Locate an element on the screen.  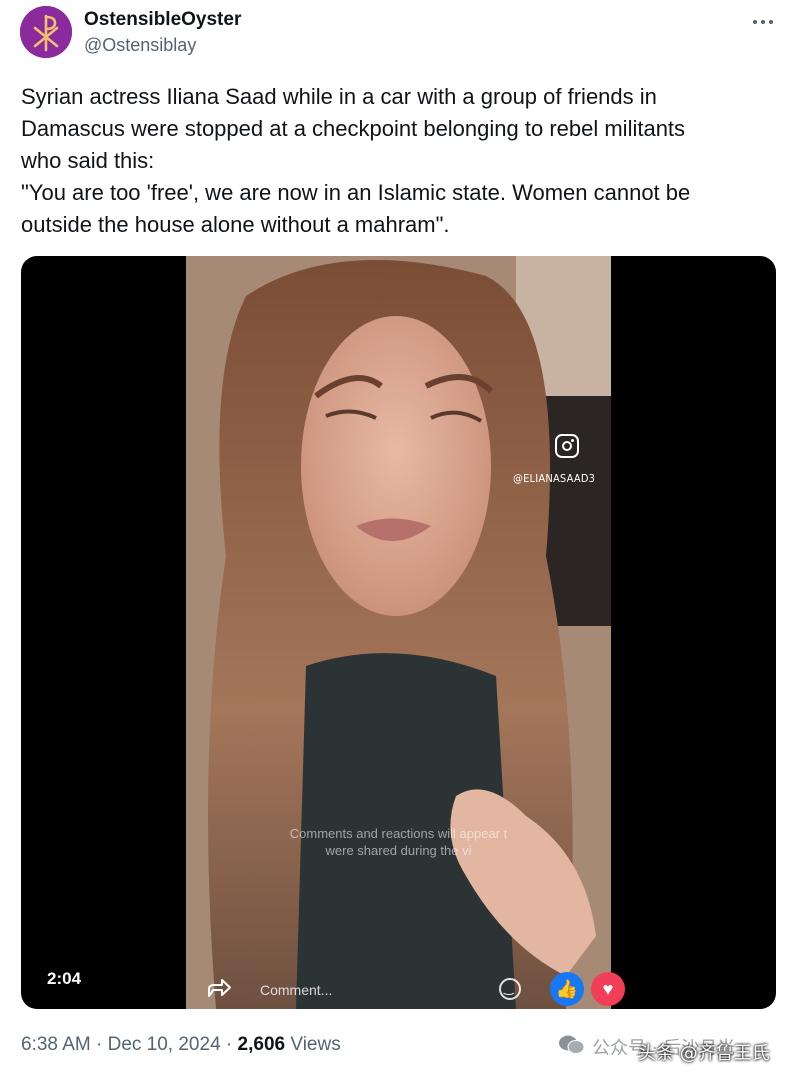
watermark: 公众号 · 后沙月光 头条 @齐鲁王氏 is located at coordinates (677, 1048).